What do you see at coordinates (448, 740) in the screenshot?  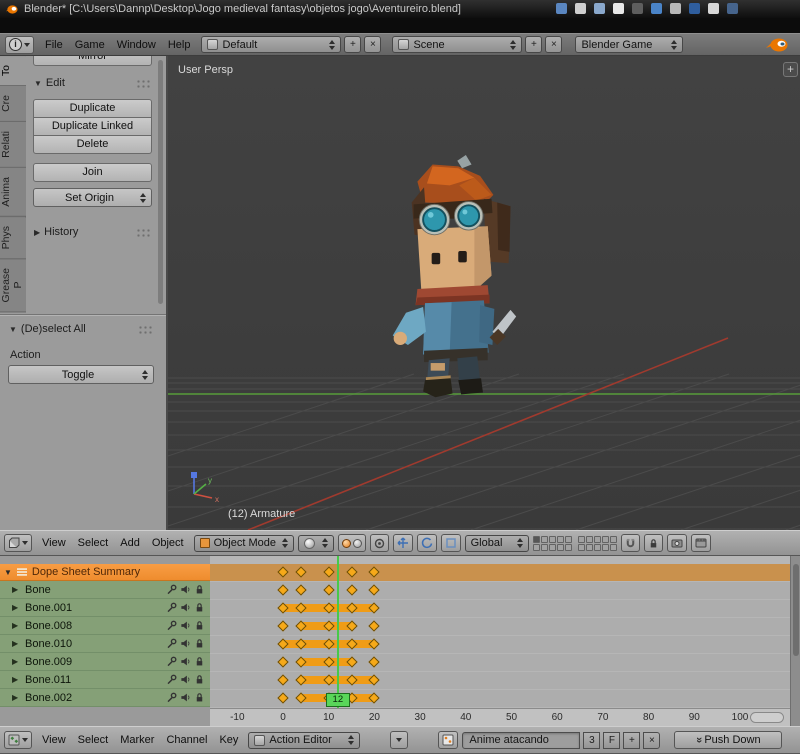 I see `action-browse-button` at bounding box center [448, 740].